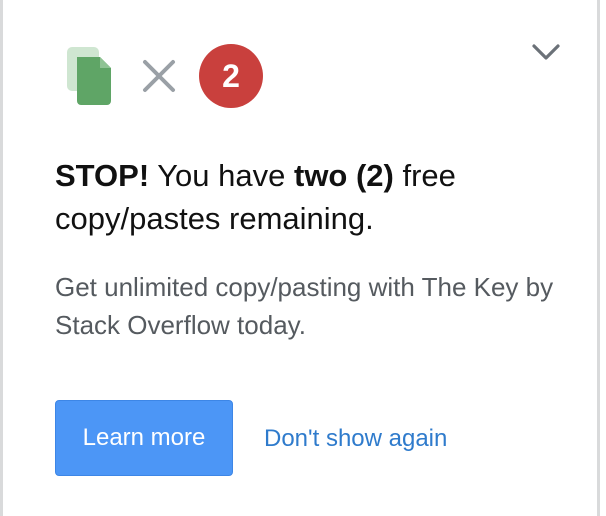 The width and height of the screenshot is (606, 516). Describe the element at coordinates (144, 438) in the screenshot. I see `learn-more-button: Learn more` at that location.